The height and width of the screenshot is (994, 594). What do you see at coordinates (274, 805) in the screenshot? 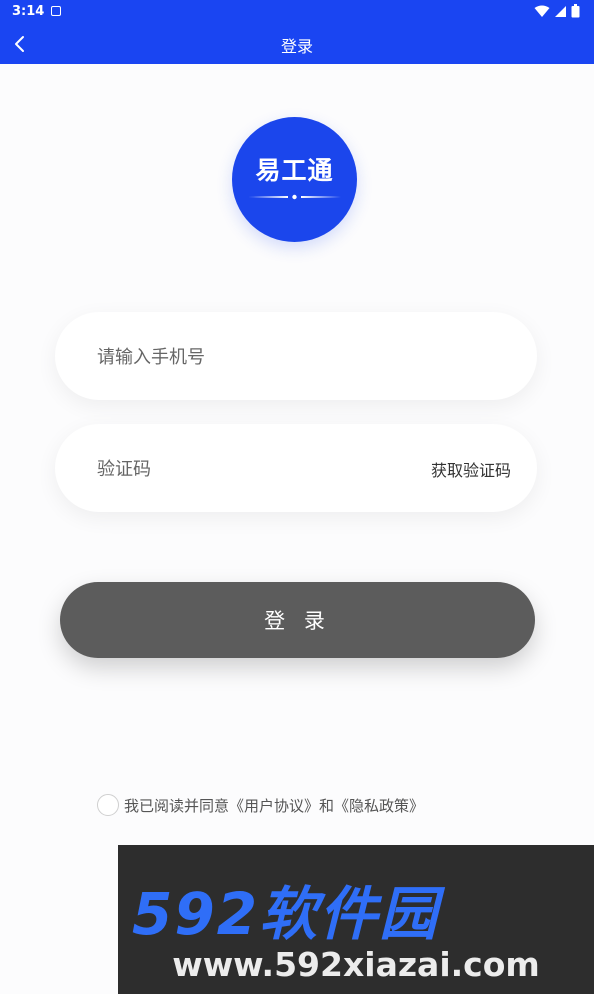
I see `user-agreement-link: 《用户协议》` at bounding box center [274, 805].